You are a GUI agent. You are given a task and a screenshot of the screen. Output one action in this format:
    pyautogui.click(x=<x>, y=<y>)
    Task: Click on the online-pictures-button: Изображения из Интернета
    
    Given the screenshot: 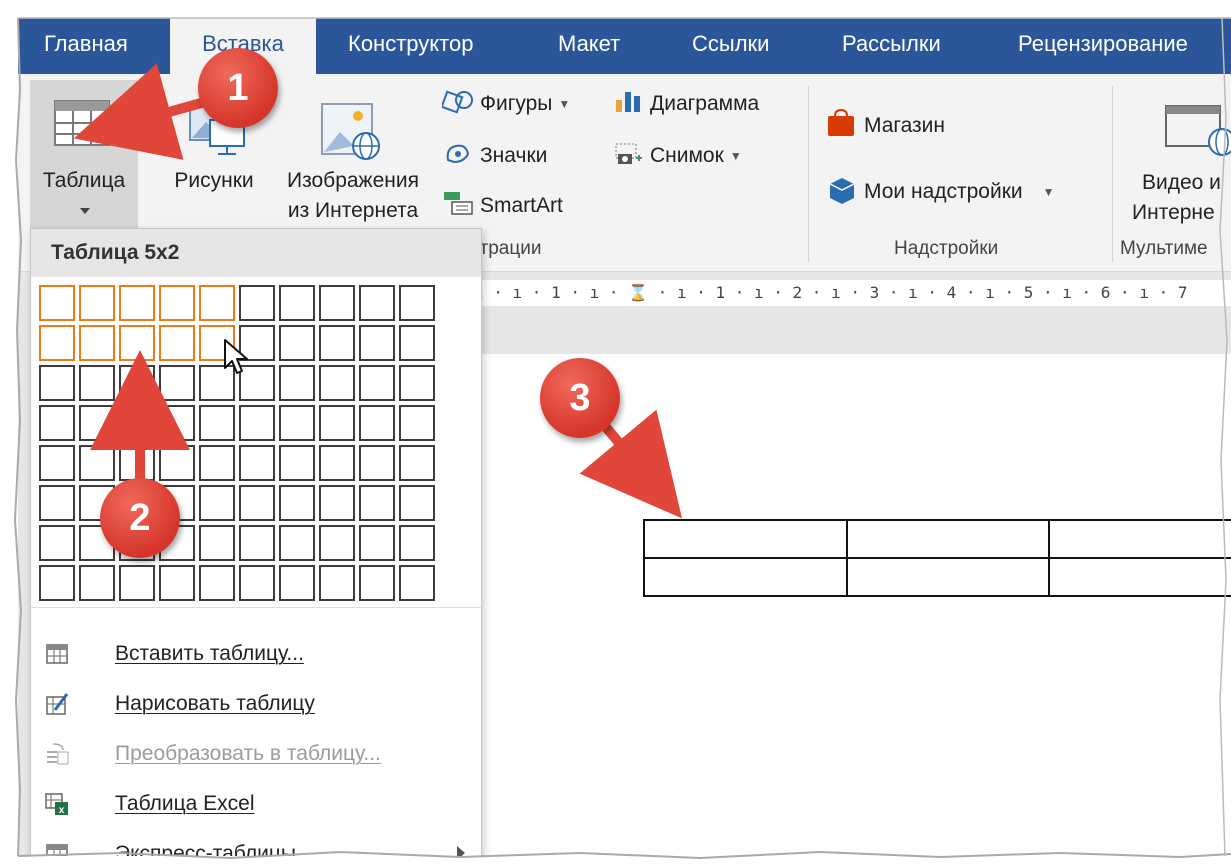 What is the action you would take?
    pyautogui.click(x=353, y=155)
    